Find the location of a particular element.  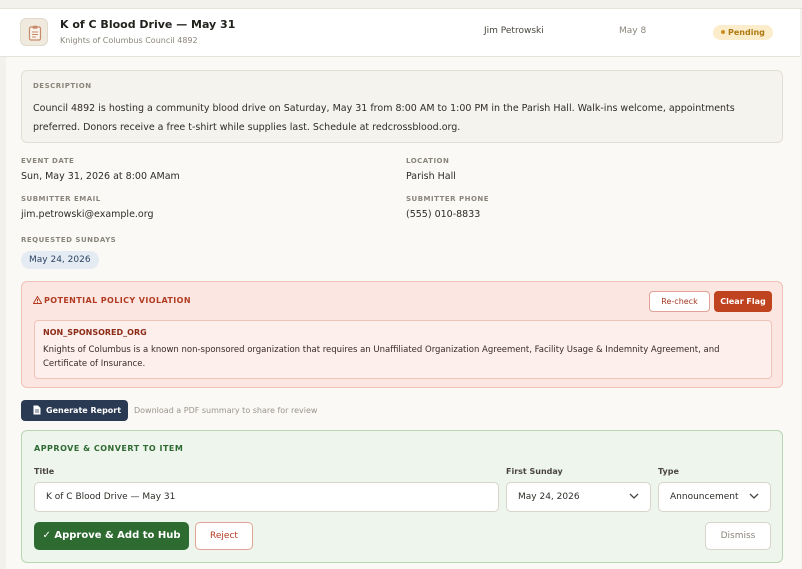

title-input: K of C Blood Drive — May 31 is located at coordinates (266, 497).